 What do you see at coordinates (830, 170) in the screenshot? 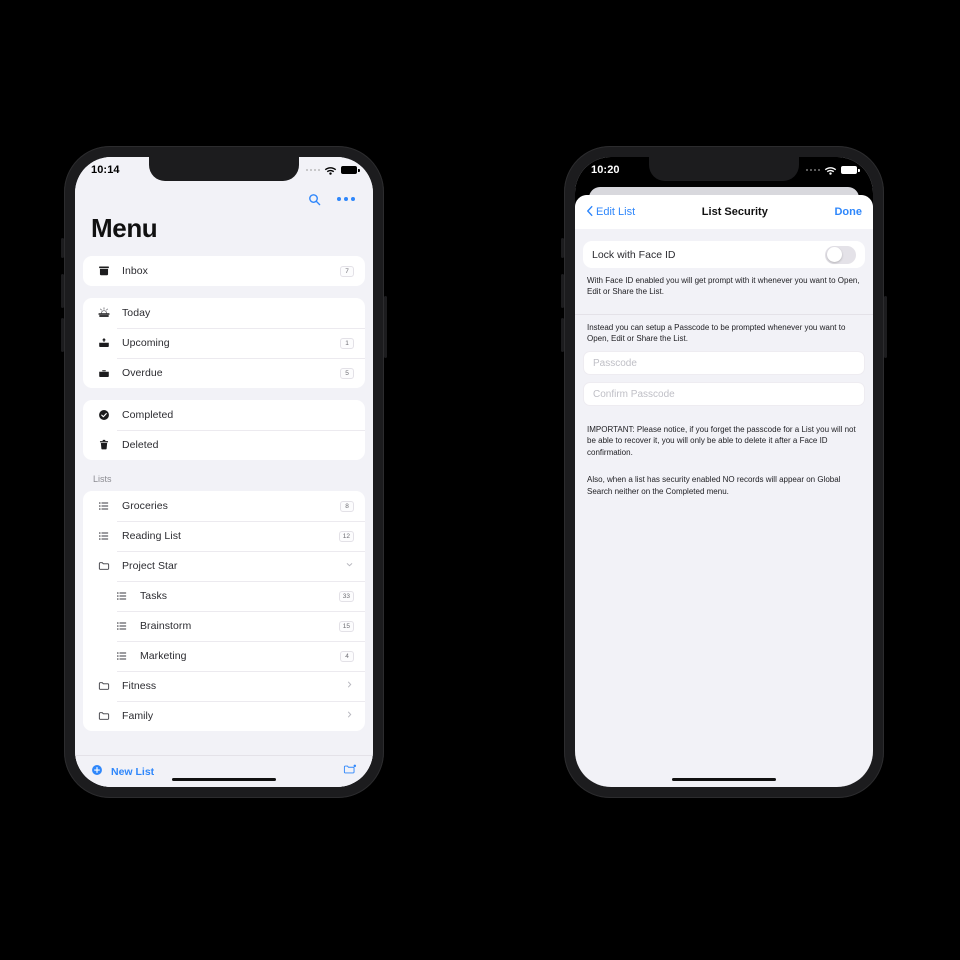
I see `wifi-icon` at bounding box center [830, 170].